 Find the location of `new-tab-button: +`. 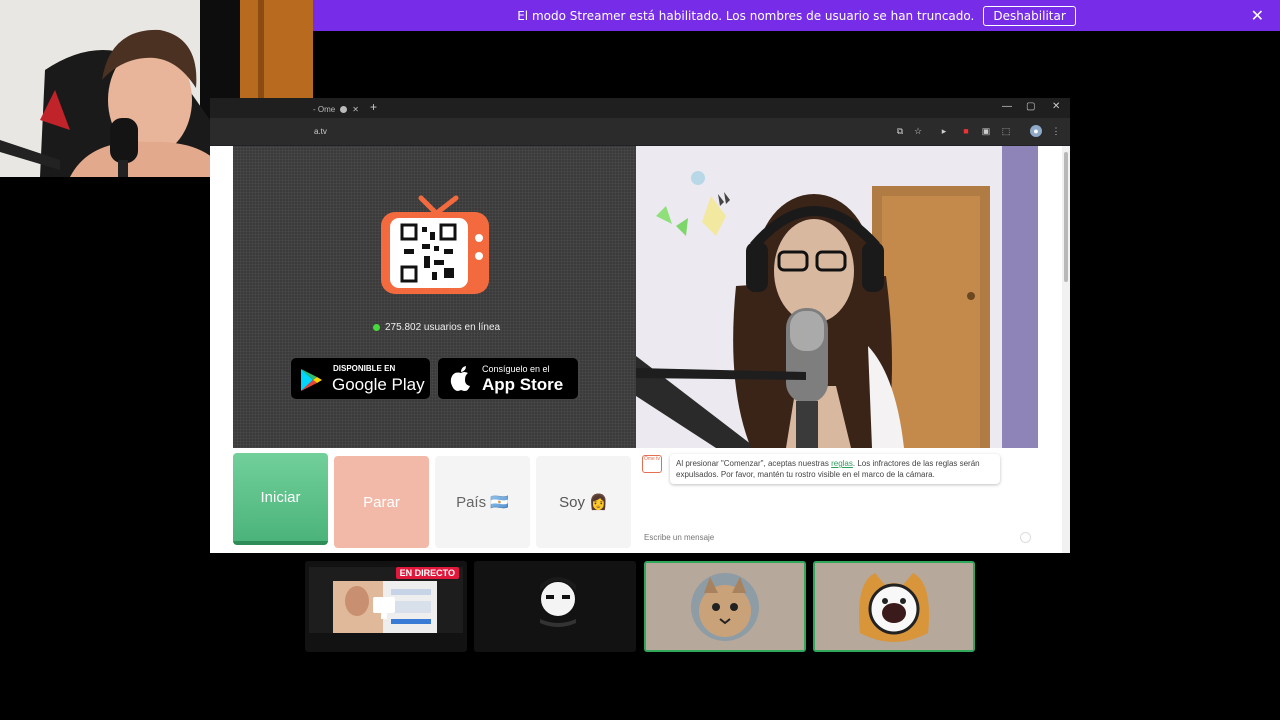

new-tab-button: + is located at coordinates (373, 107).